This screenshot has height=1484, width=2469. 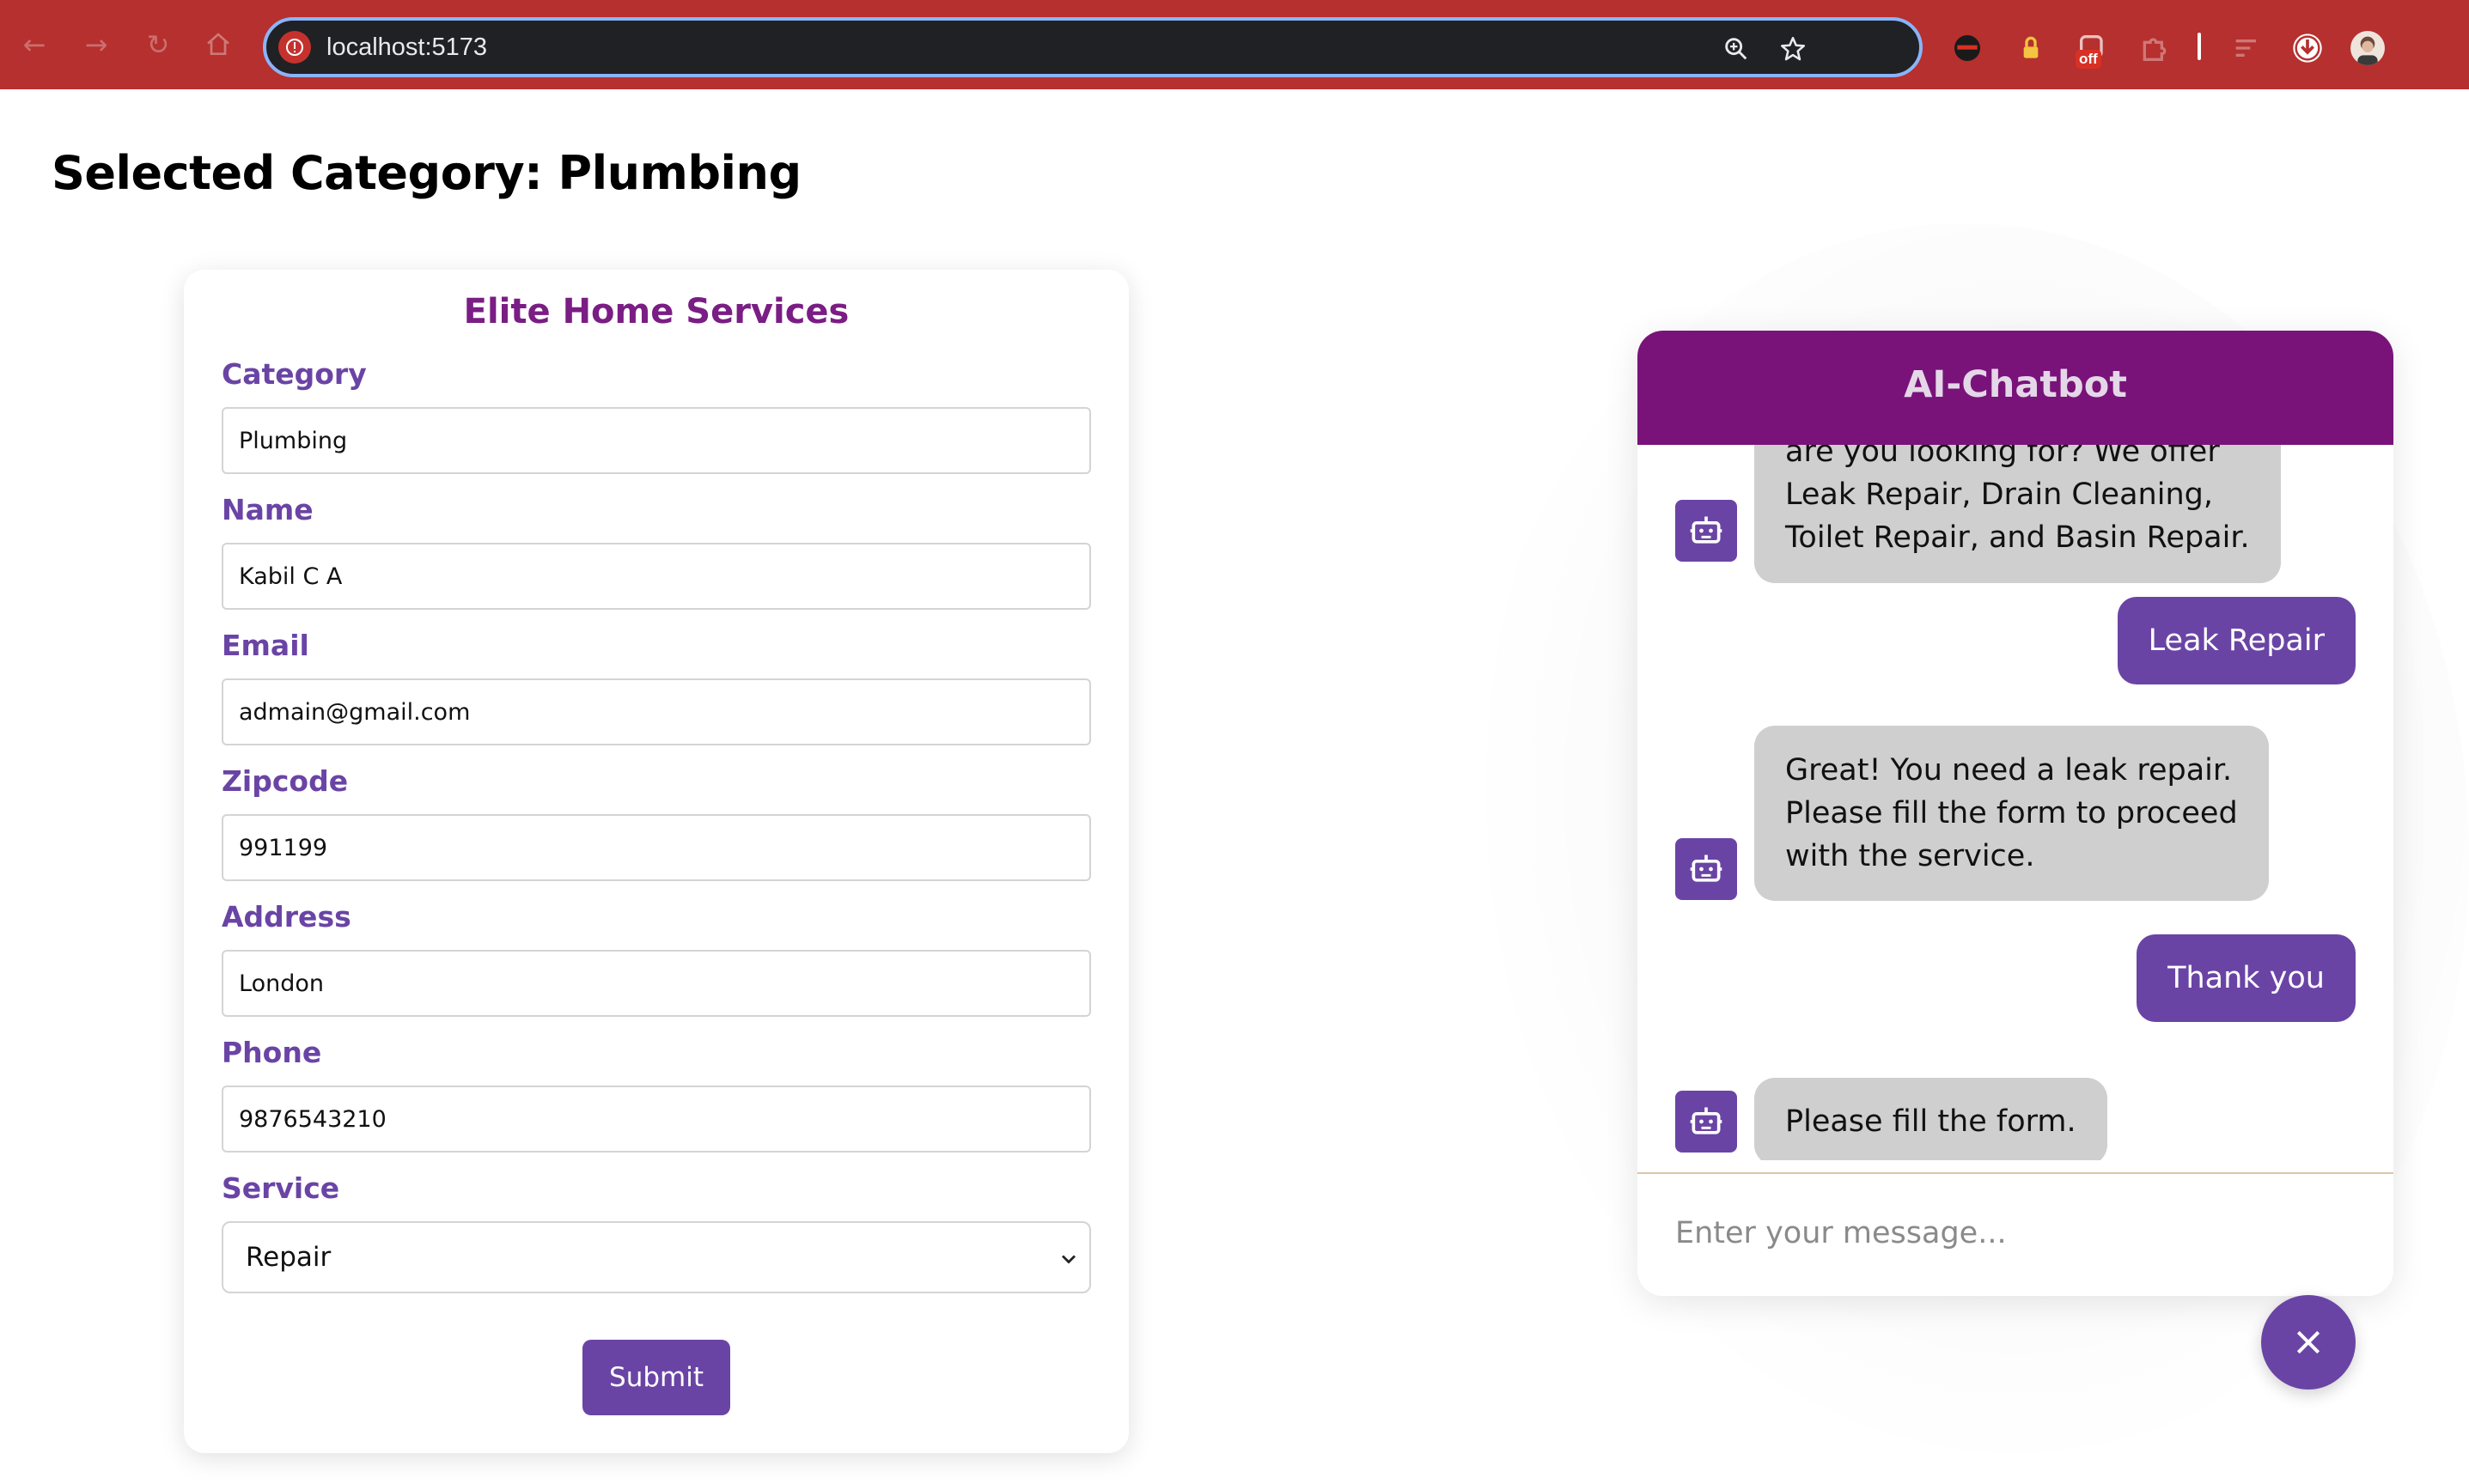 I want to click on reading-list-icon, so click(x=2247, y=48).